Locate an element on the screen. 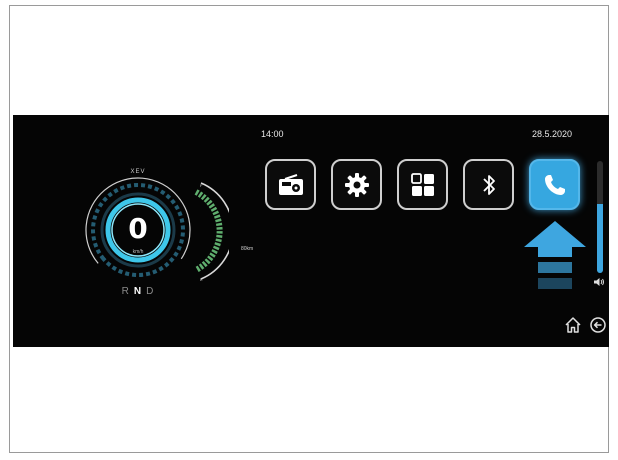 The height and width of the screenshot is (460, 618). radio-button is located at coordinates (290, 184).